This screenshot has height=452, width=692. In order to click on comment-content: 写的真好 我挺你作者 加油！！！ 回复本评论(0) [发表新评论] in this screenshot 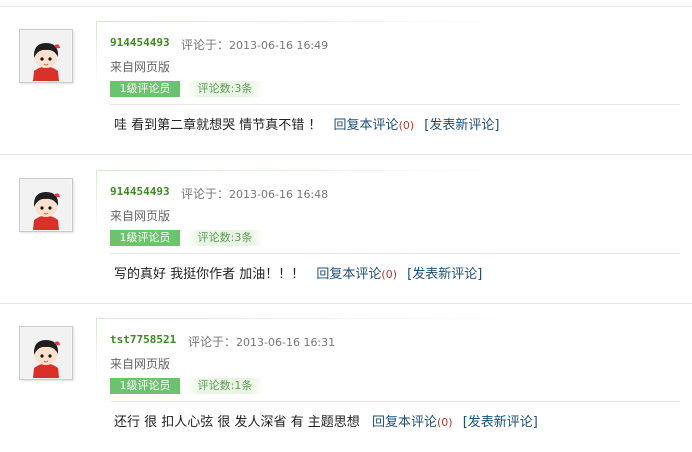, I will do `click(298, 272)`.